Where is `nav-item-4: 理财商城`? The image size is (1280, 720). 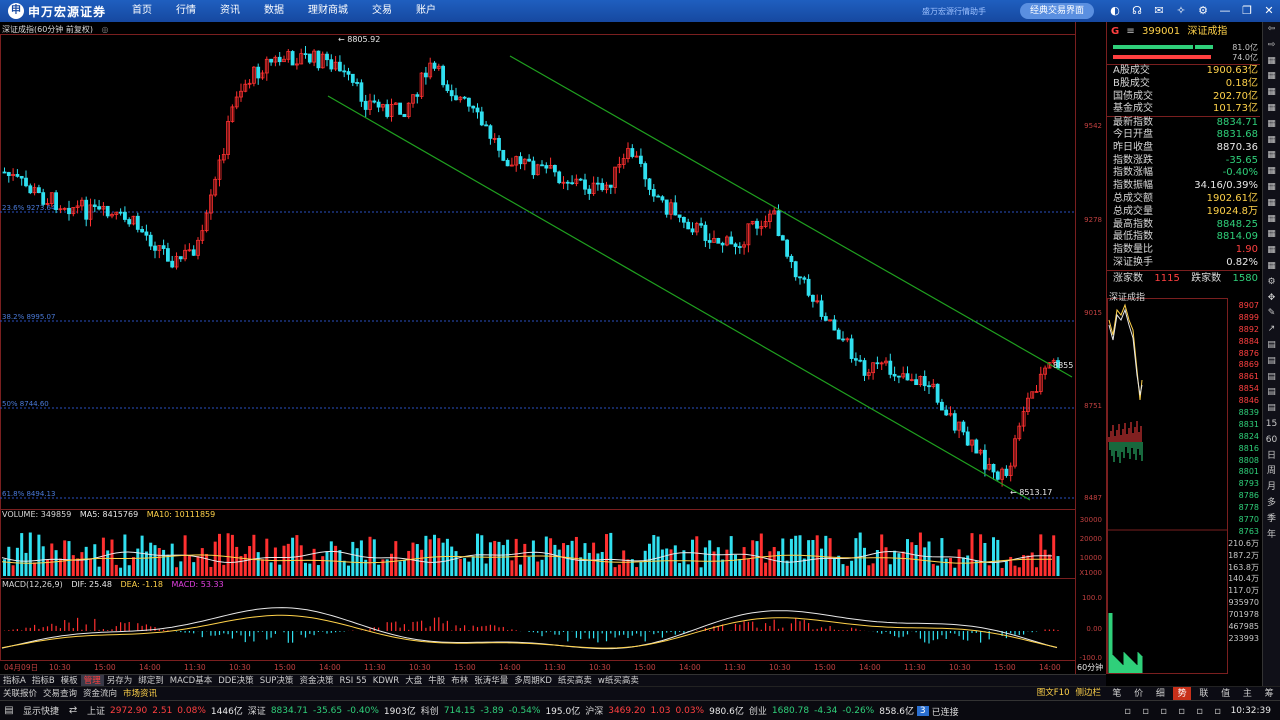
nav-item-4: 理财商城 is located at coordinates (328, 11).